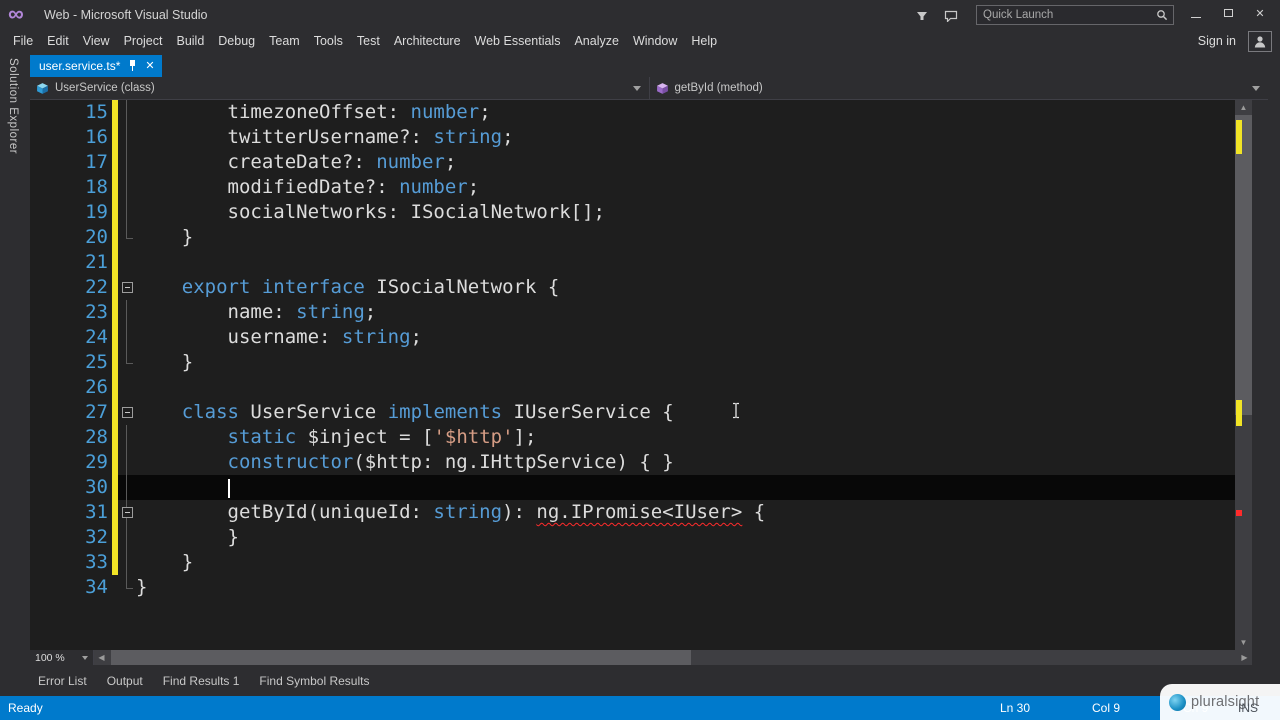  Describe the element at coordinates (340, 88) in the screenshot. I see `type-dropdown: UserService (class)` at that location.